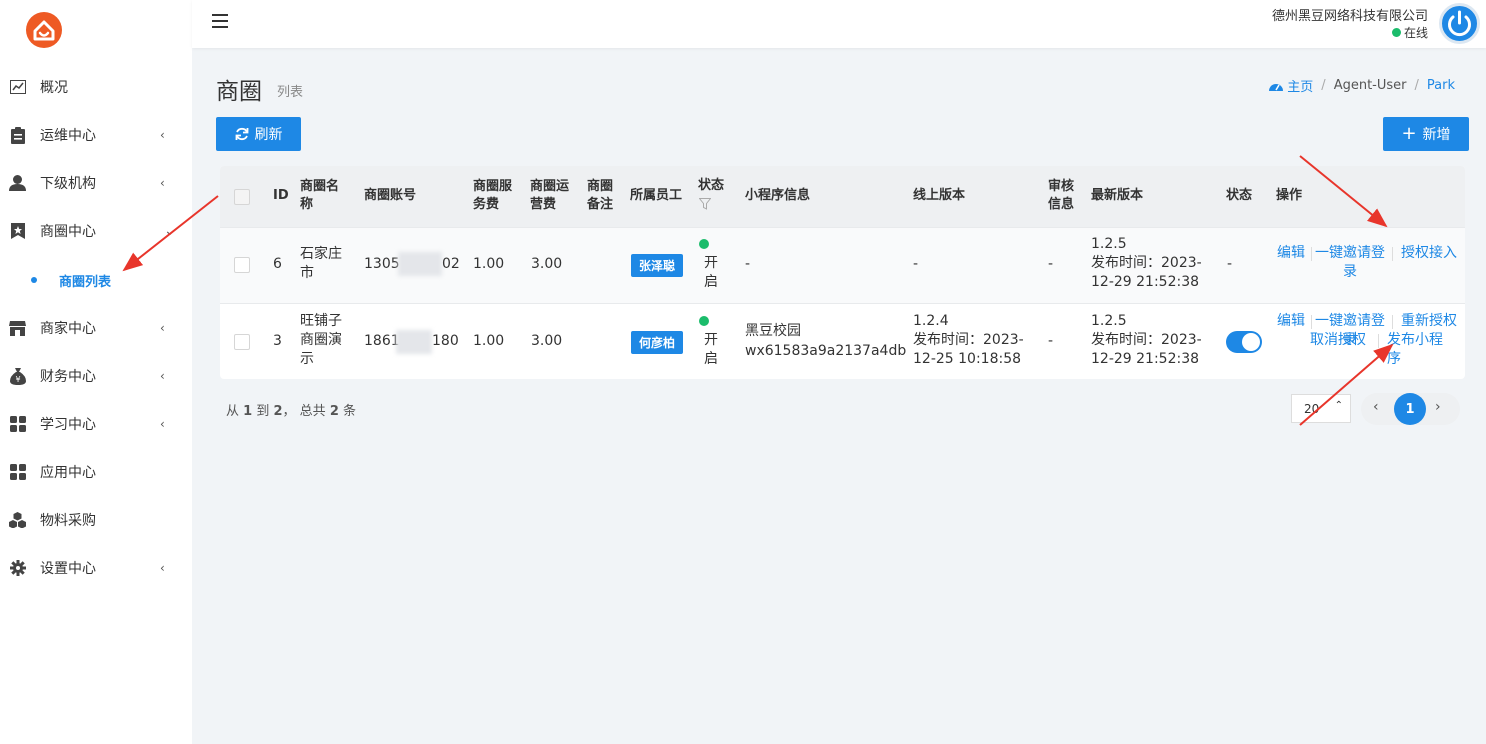 The image size is (1486, 744). Describe the element at coordinates (220, 21) in the screenshot. I see `menu-toggle-icon` at that location.